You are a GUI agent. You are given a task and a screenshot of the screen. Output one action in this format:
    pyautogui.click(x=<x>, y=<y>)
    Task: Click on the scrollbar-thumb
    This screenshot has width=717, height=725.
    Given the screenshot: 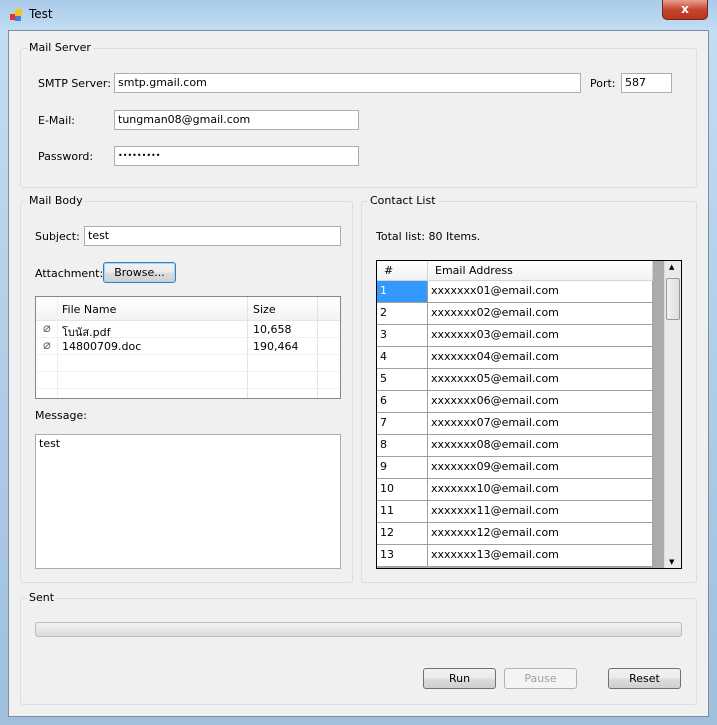 What is the action you would take?
    pyautogui.click(x=673, y=299)
    